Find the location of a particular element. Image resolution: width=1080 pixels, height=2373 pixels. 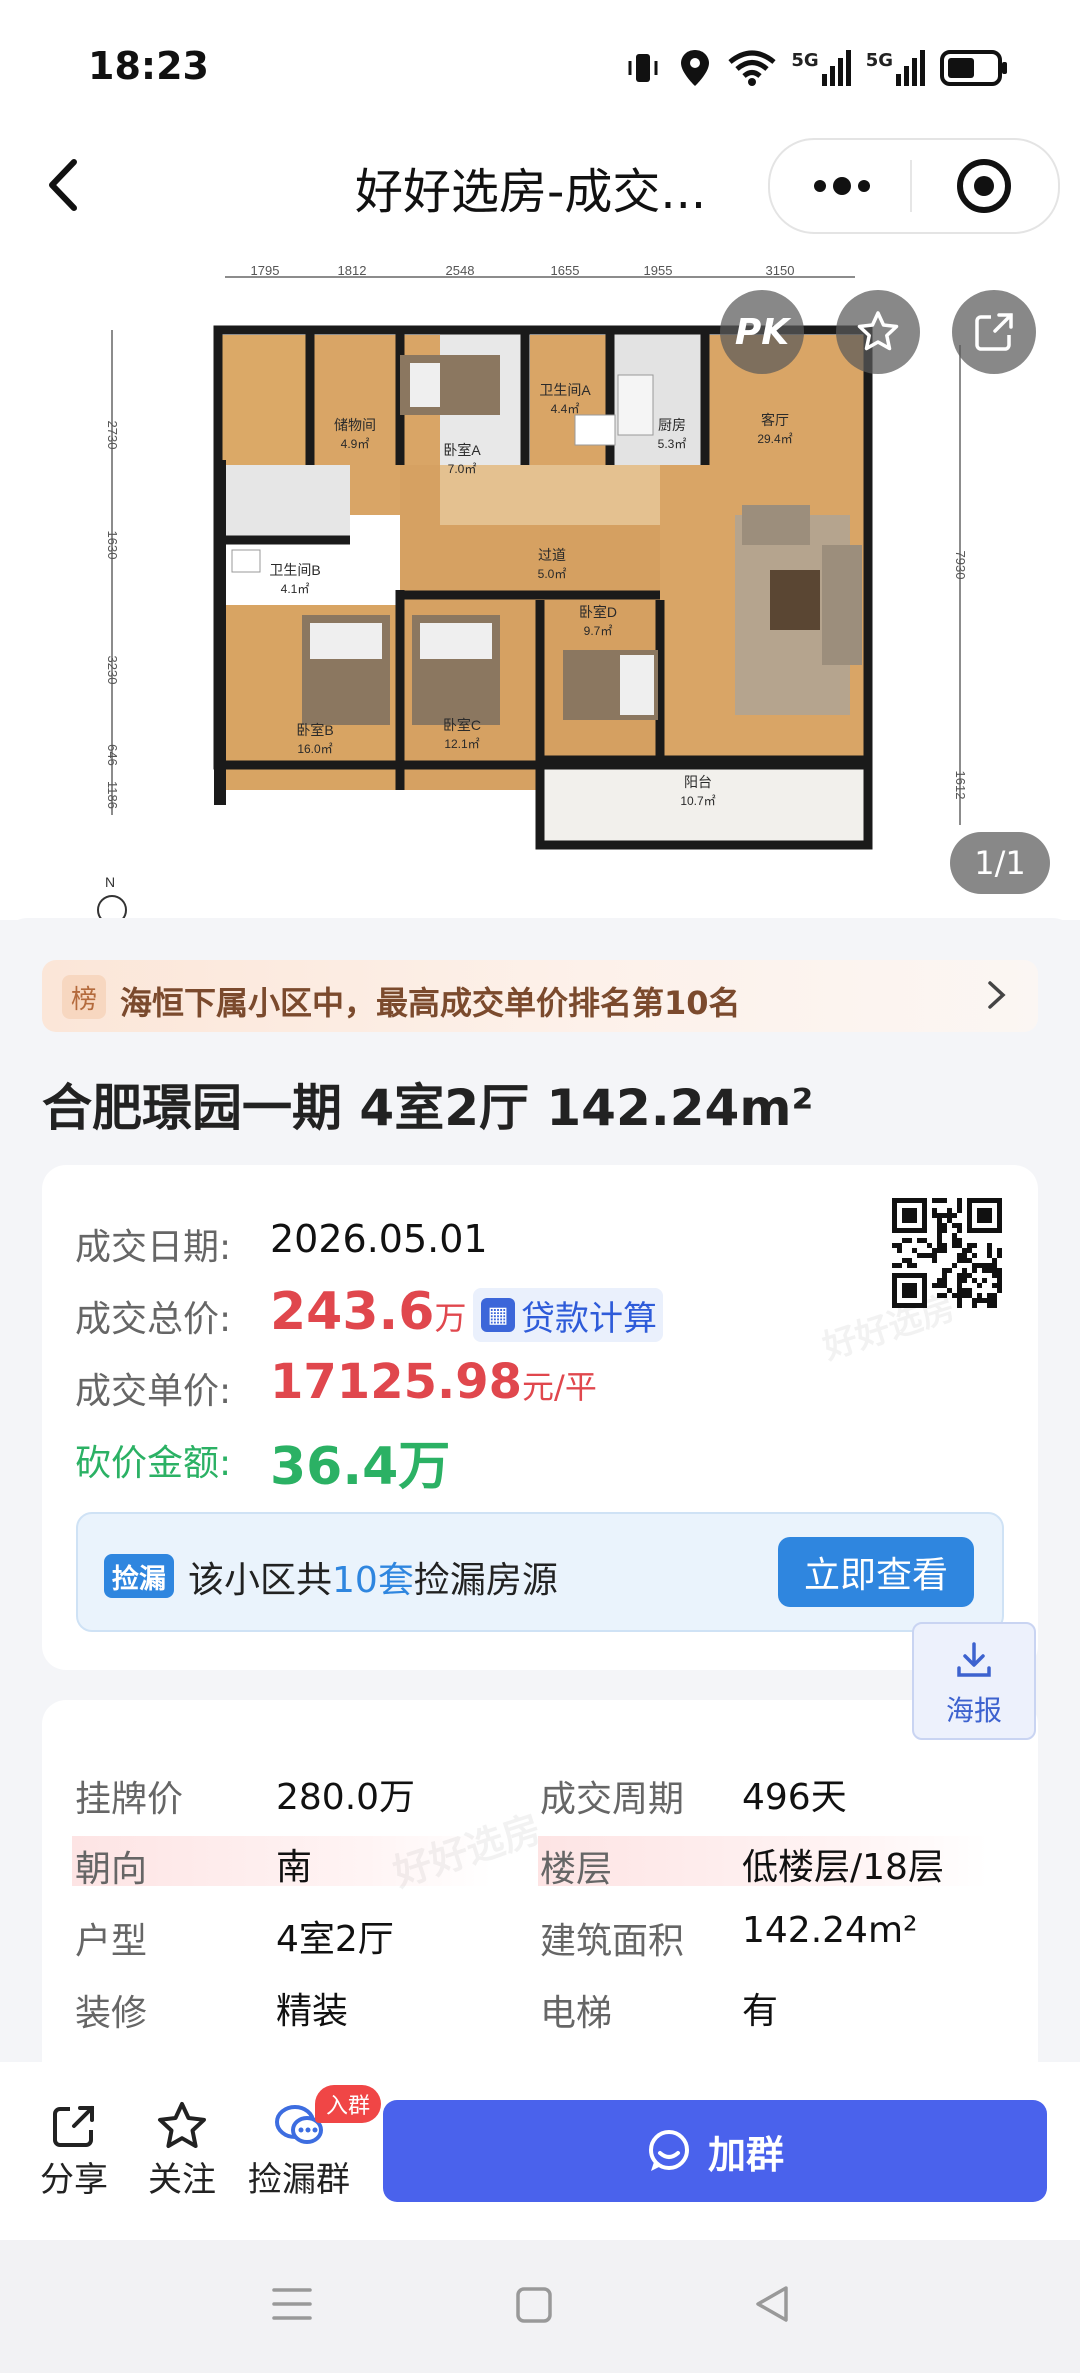

deal-date-label: 成交日期: is located at coordinates (153, 1247).